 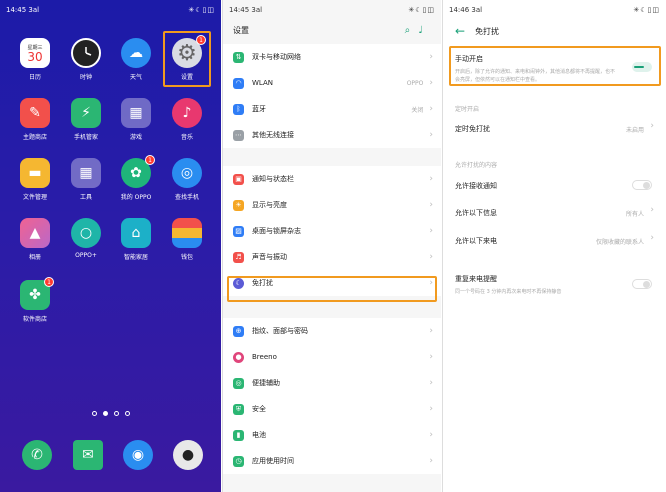 What do you see at coordinates (412, 30) in the screenshot?
I see `search-icon: ⌕` at bounding box center [412, 30].